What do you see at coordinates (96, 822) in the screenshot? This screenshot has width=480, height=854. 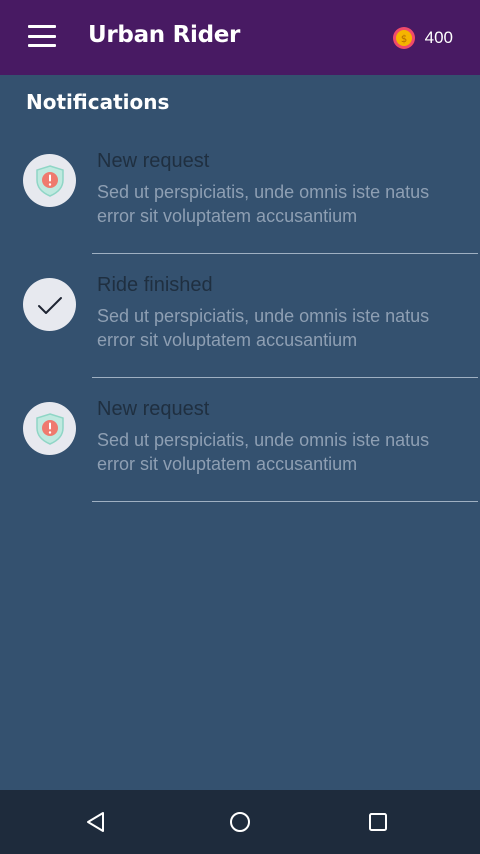 I see `back-triangle-icon` at bounding box center [96, 822].